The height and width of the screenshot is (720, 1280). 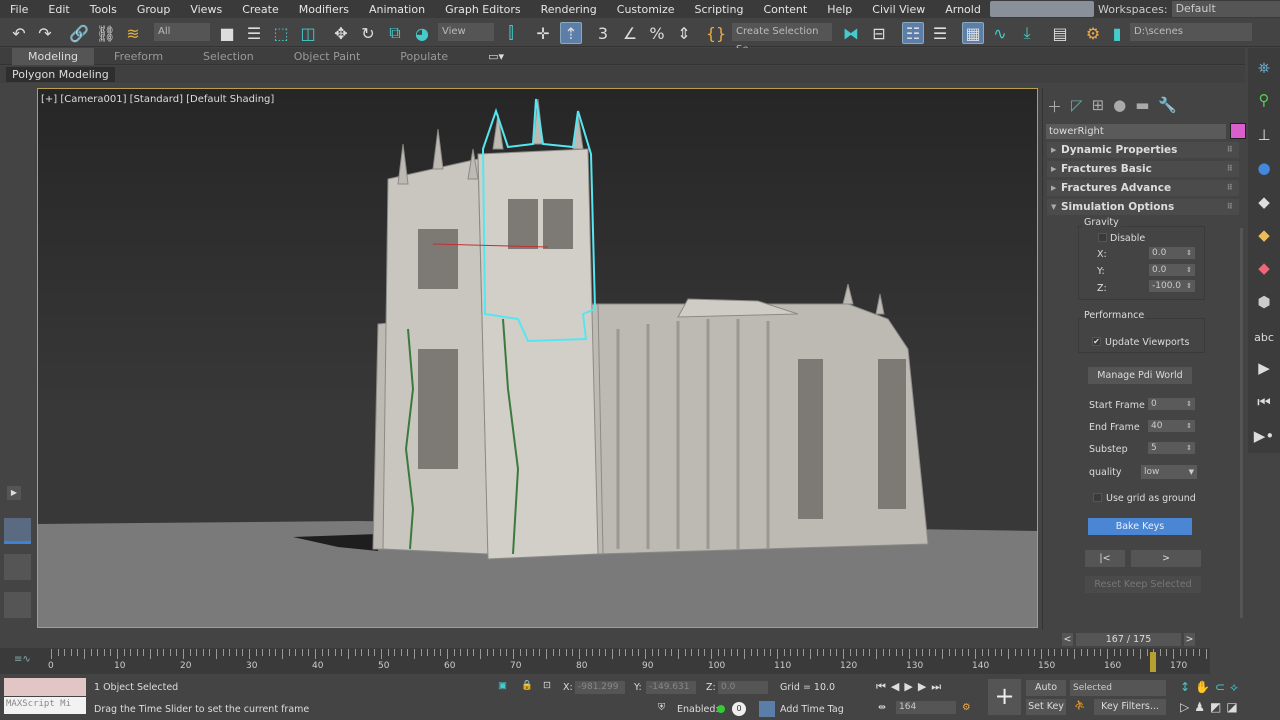 What do you see at coordinates (1189, 639) in the screenshot?
I see `time-next-button: >` at bounding box center [1189, 639].